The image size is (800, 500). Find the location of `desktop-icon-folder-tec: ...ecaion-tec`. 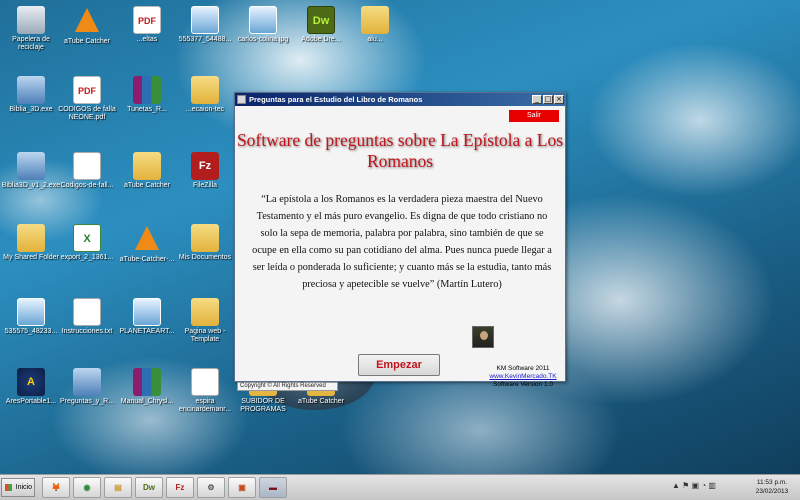

desktop-icon-folder-tec: ...ecaion-tec is located at coordinates (205, 95).